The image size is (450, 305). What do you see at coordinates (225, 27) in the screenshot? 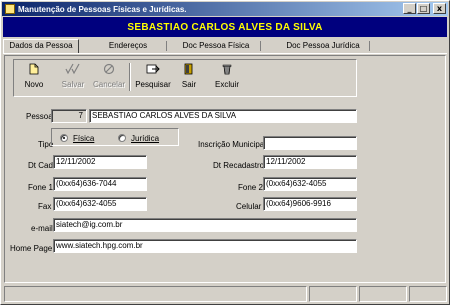
I see `person-name-banner: SEBASTIAO CARLOS ALVES DA SILVA` at bounding box center [225, 27].